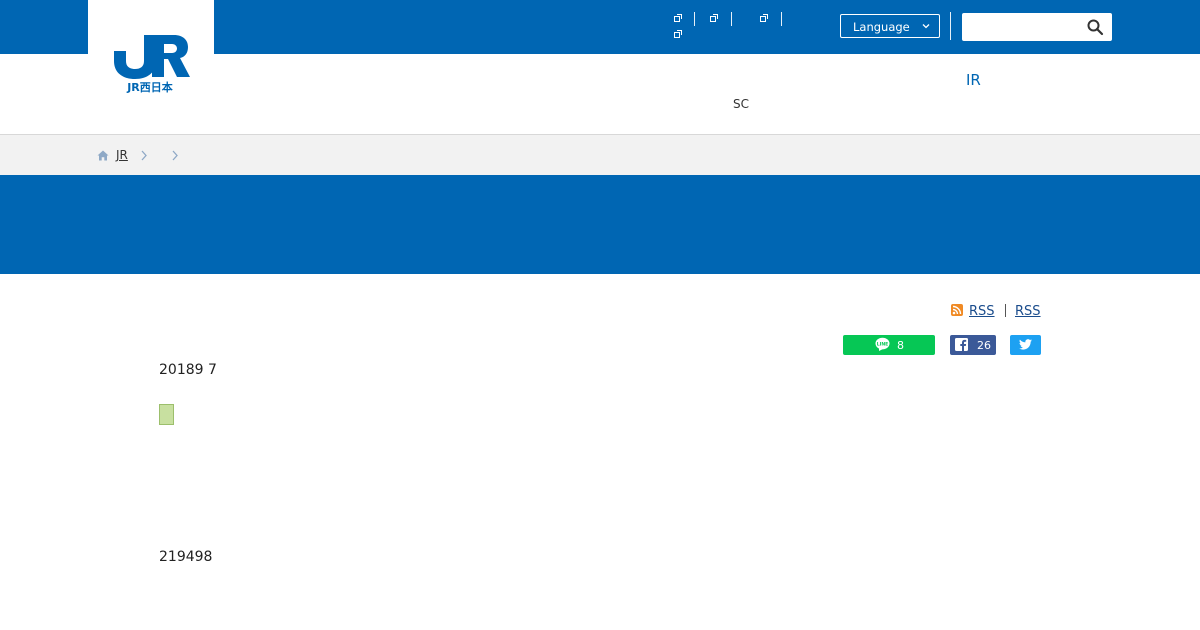 The width and height of the screenshot is (1200, 630). I want to click on search-field, so click(1037, 27).